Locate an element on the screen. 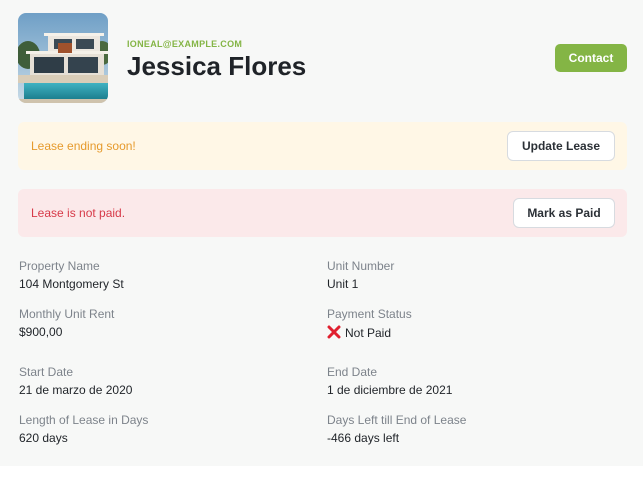  days-left-label: Days Left till End of Lease is located at coordinates (397, 420).